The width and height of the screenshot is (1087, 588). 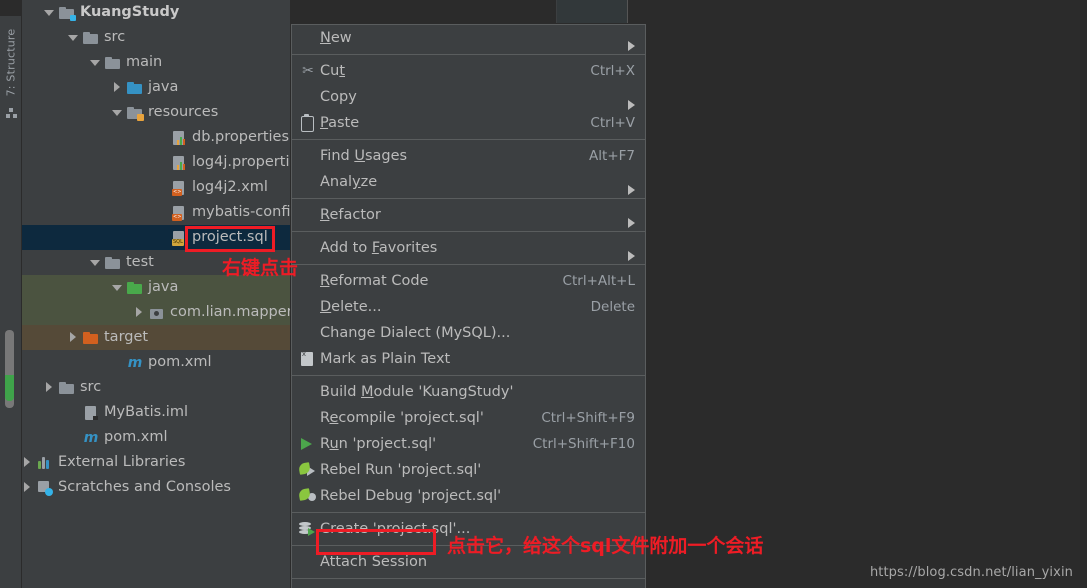 What do you see at coordinates (359, 156) in the screenshot?
I see `menu-item-mnemonic: U` at bounding box center [359, 156].